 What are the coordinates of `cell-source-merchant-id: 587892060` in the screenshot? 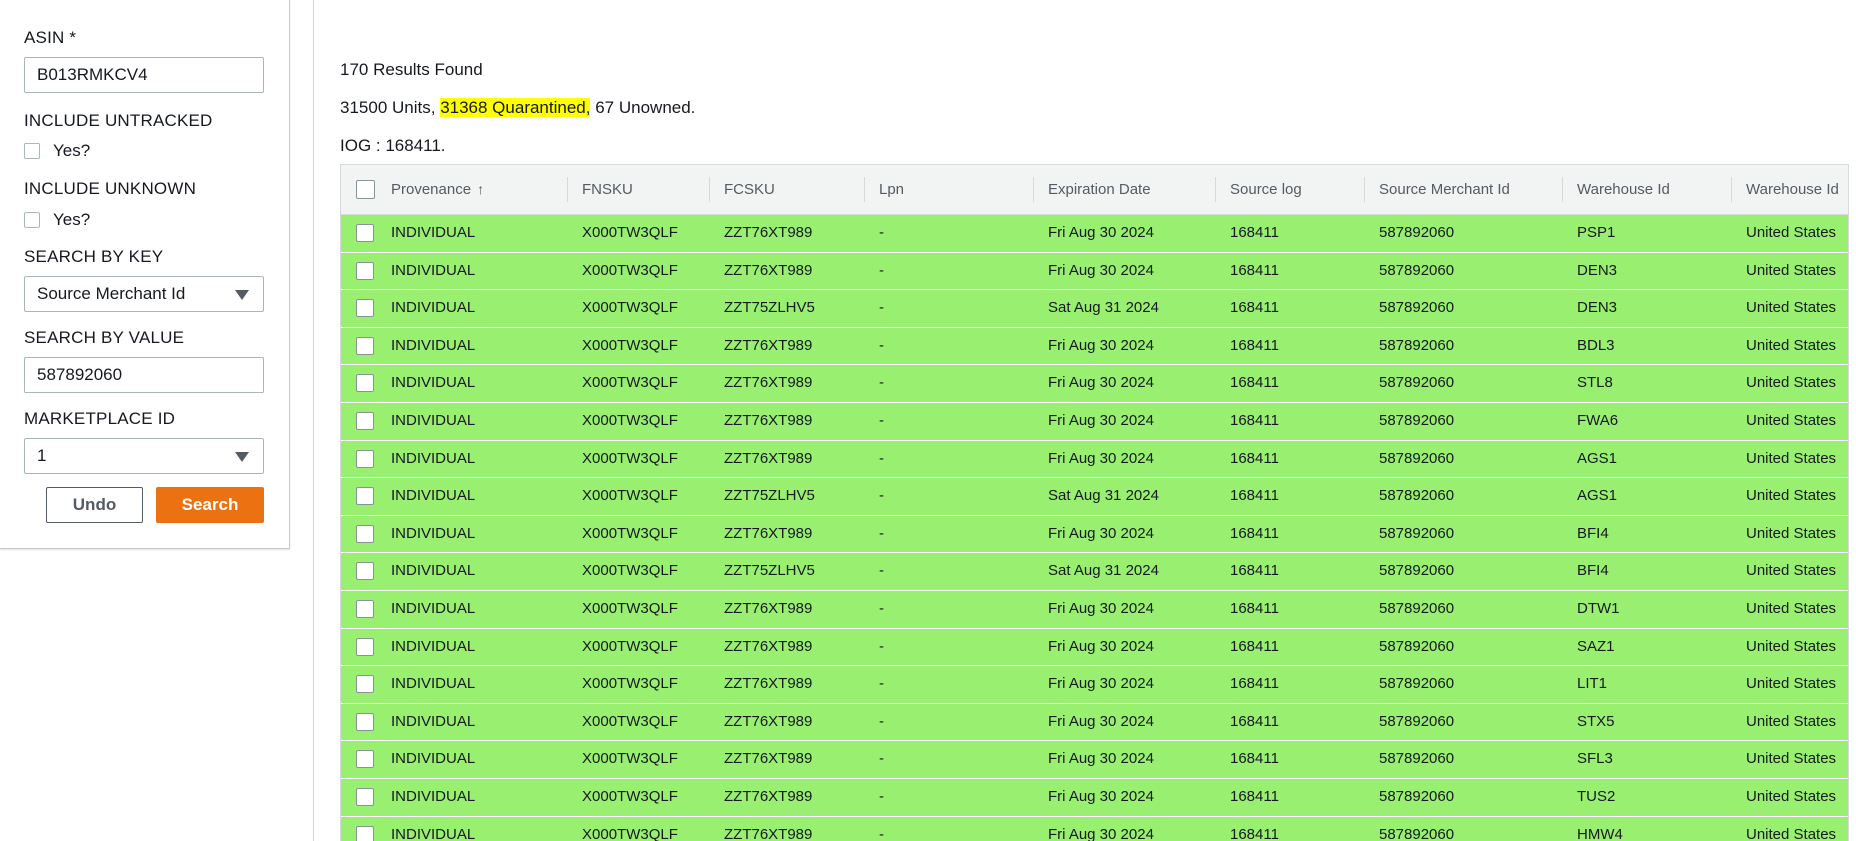 It's located at (1417, 270).